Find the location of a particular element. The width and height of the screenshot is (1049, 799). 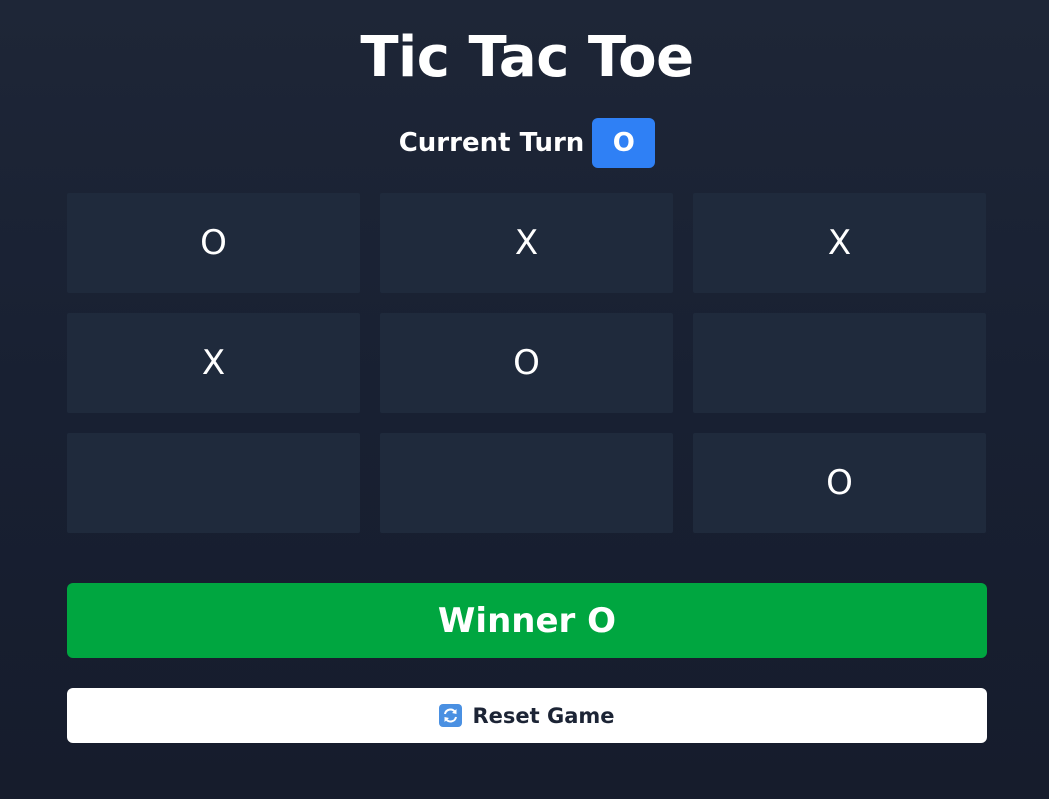

turn-label: Current Turn is located at coordinates (491, 143).